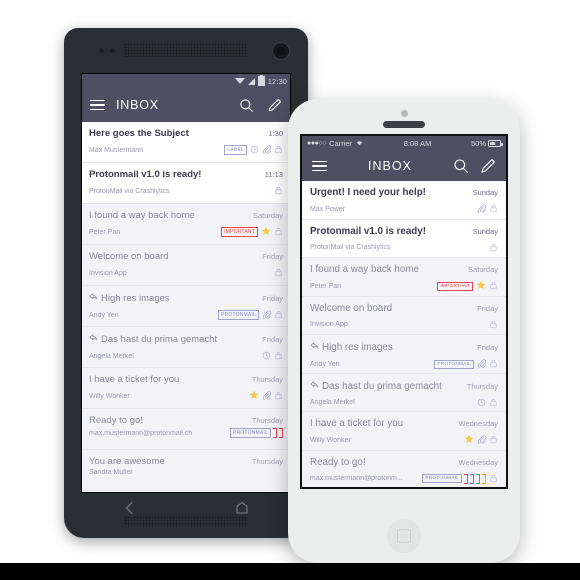 Image resolution: width=580 pixels, height=580 pixels. I want to click on mail-sender: ProtonMail via Crashlytics, so click(350, 247).